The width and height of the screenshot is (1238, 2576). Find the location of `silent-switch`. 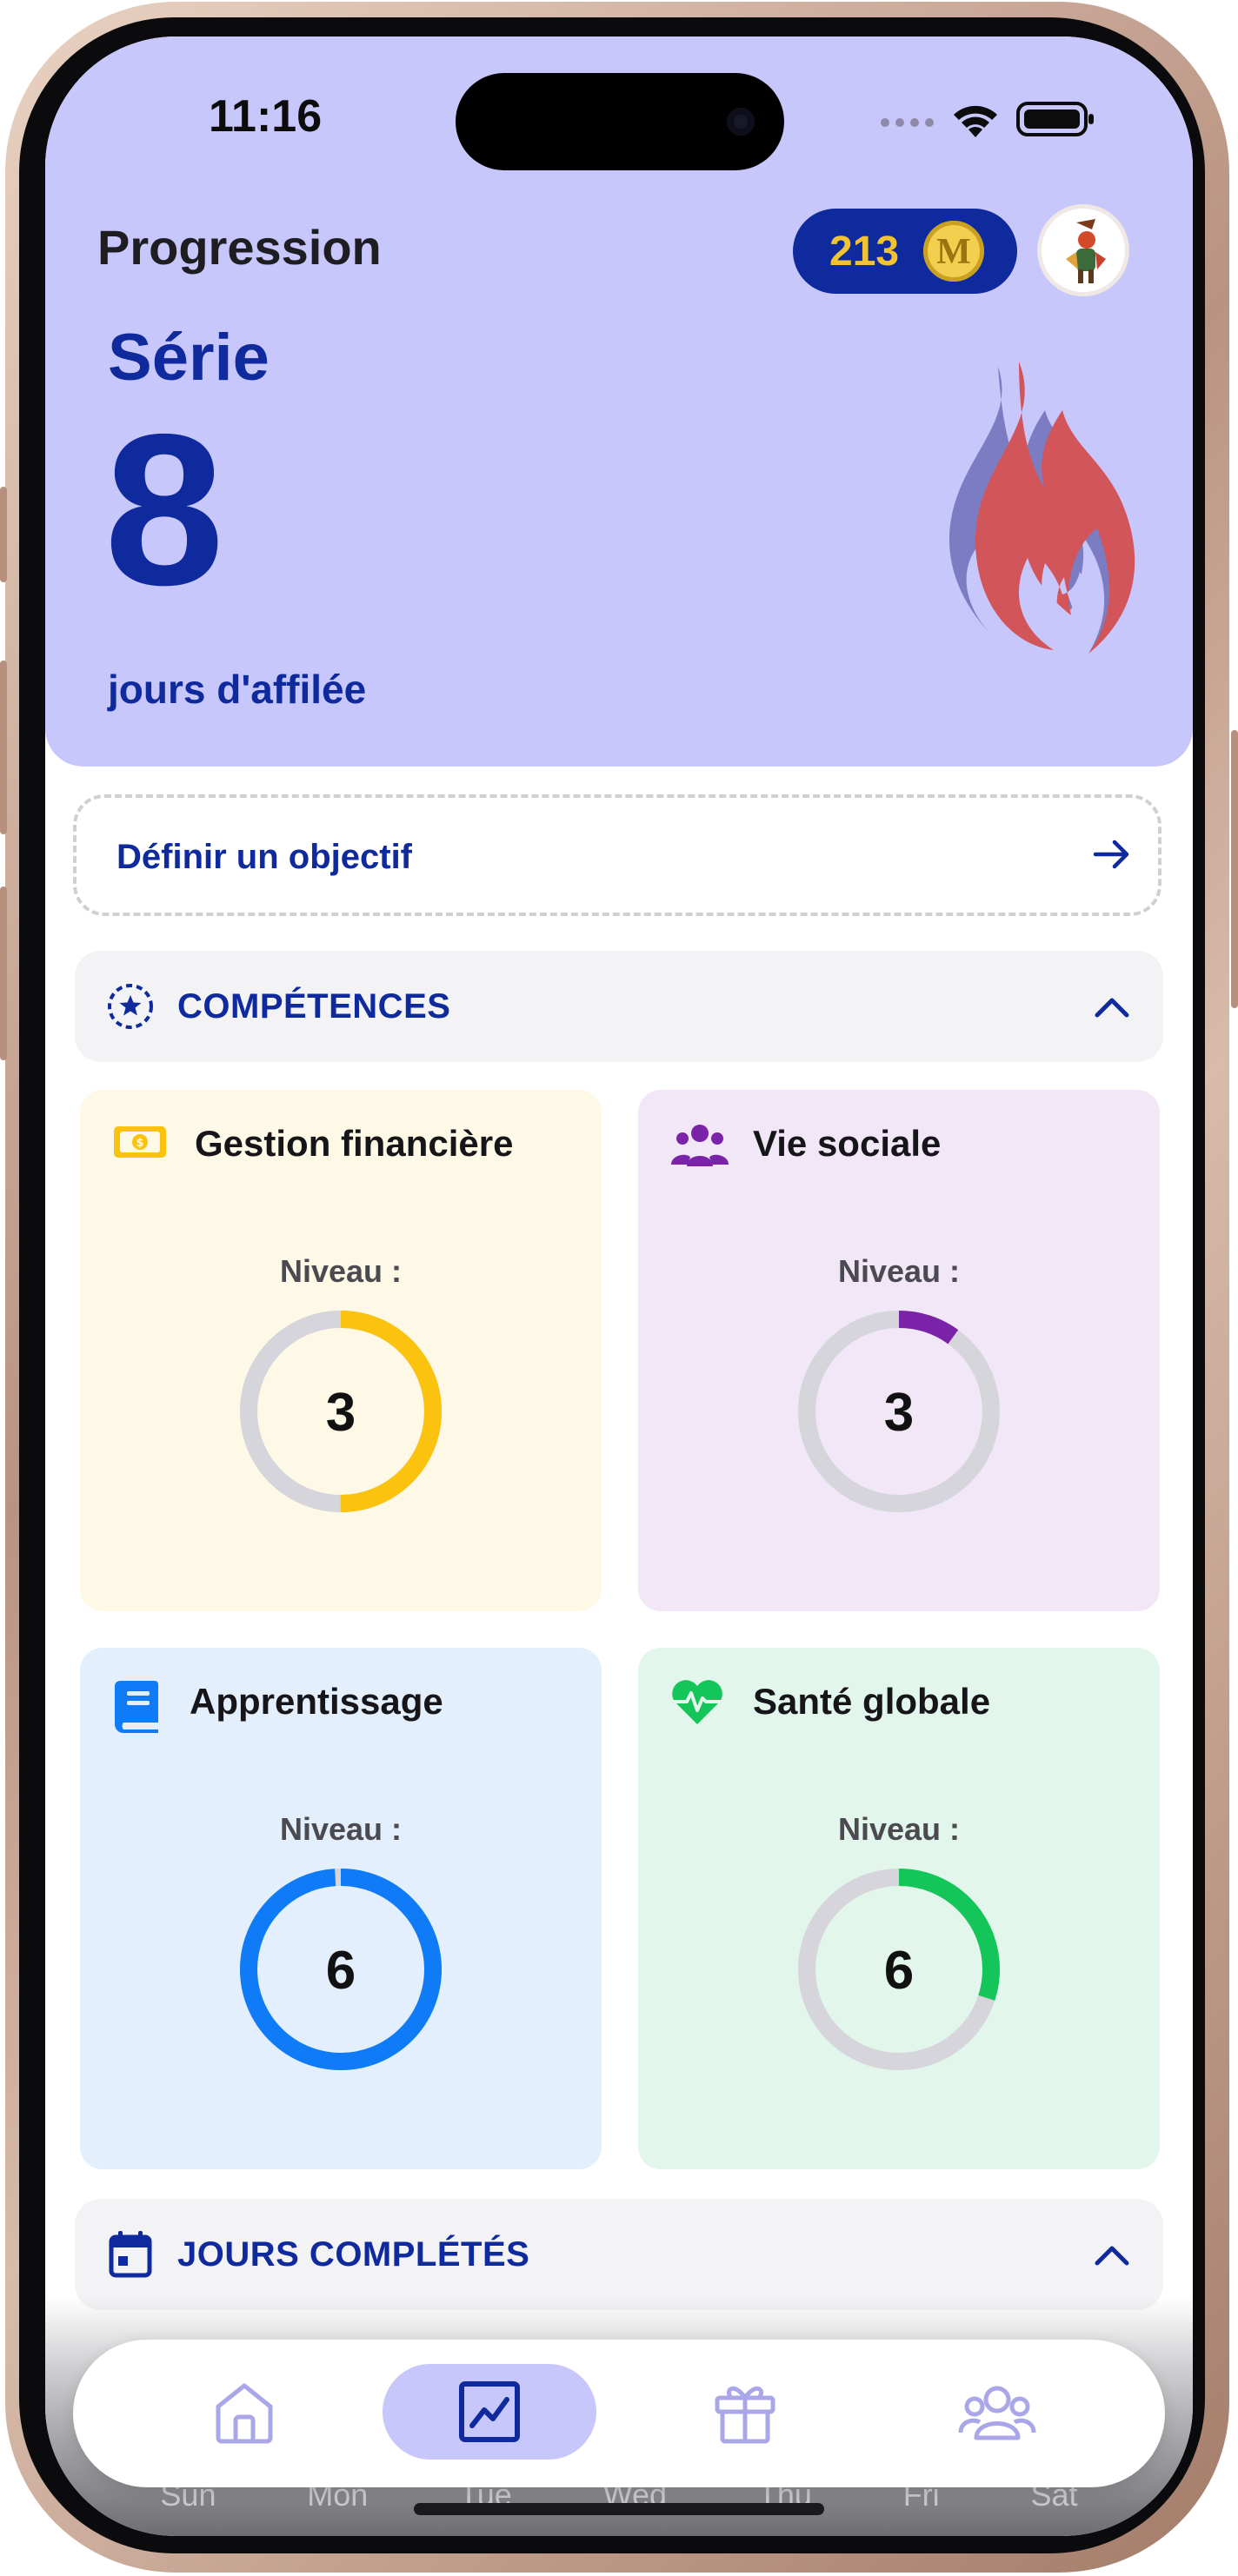

silent-switch is located at coordinates (3, 534).